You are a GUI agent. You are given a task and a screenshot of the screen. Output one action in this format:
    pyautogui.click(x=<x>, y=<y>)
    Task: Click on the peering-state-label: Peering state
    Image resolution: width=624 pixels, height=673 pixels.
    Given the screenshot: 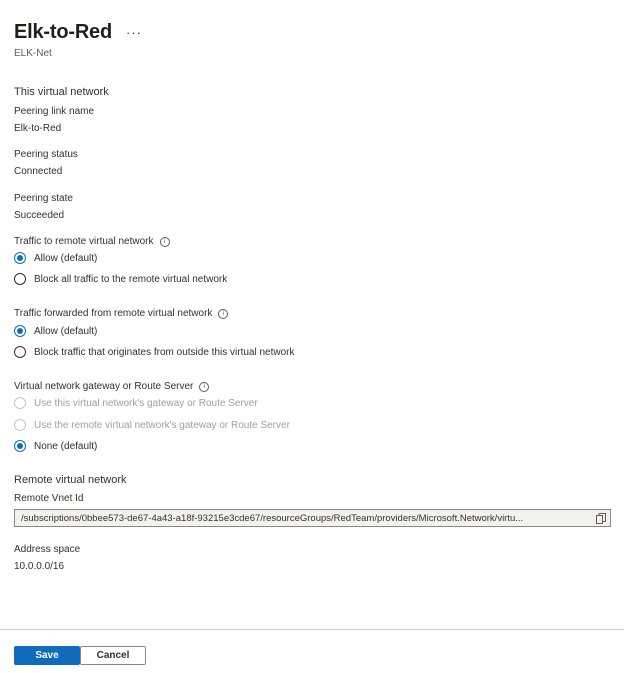 What is the action you would take?
    pyautogui.click(x=43, y=198)
    